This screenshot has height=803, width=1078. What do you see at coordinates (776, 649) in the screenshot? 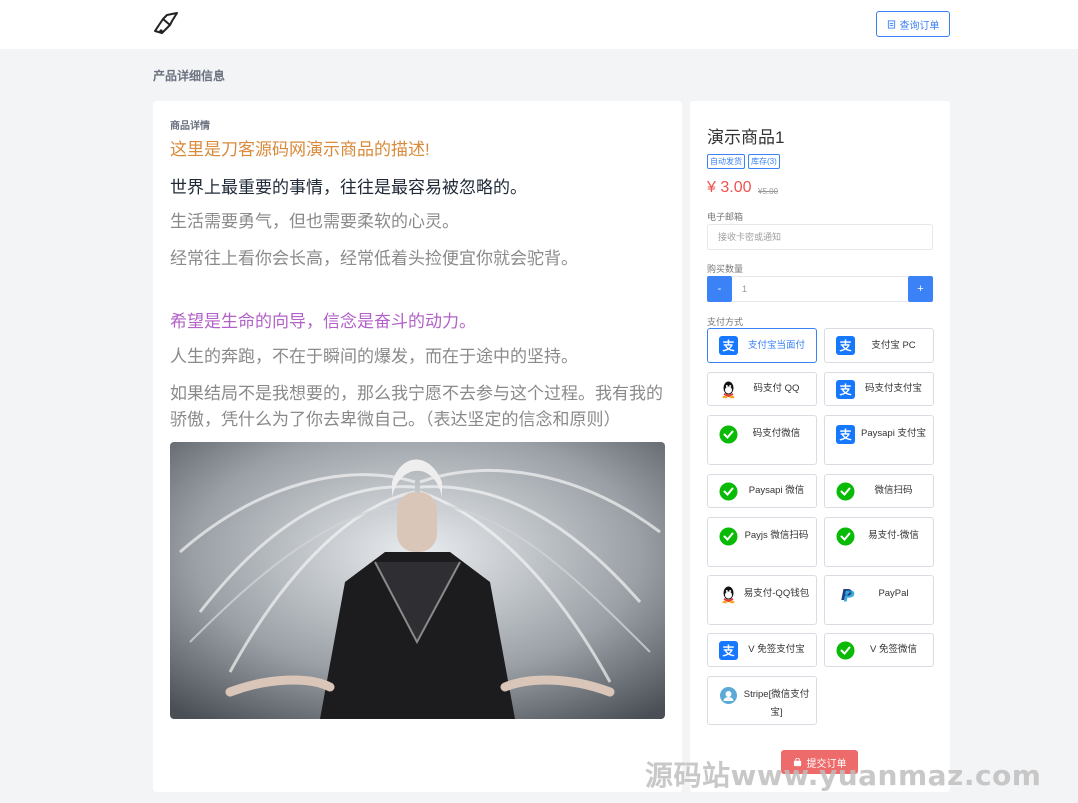
I see `payment-label-text: V 免签支付宝` at bounding box center [776, 649].